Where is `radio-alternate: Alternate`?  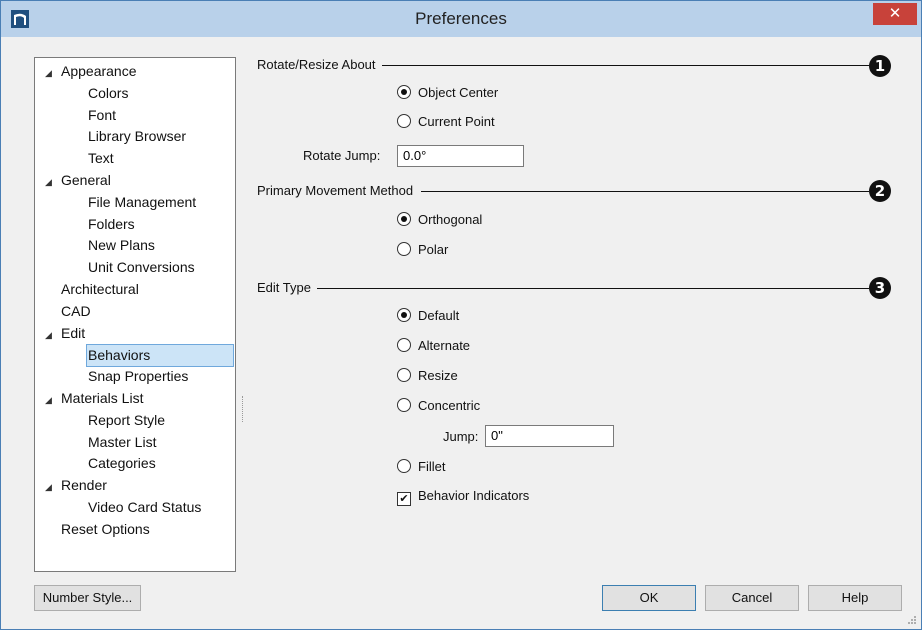 radio-alternate: Alternate is located at coordinates (433, 346).